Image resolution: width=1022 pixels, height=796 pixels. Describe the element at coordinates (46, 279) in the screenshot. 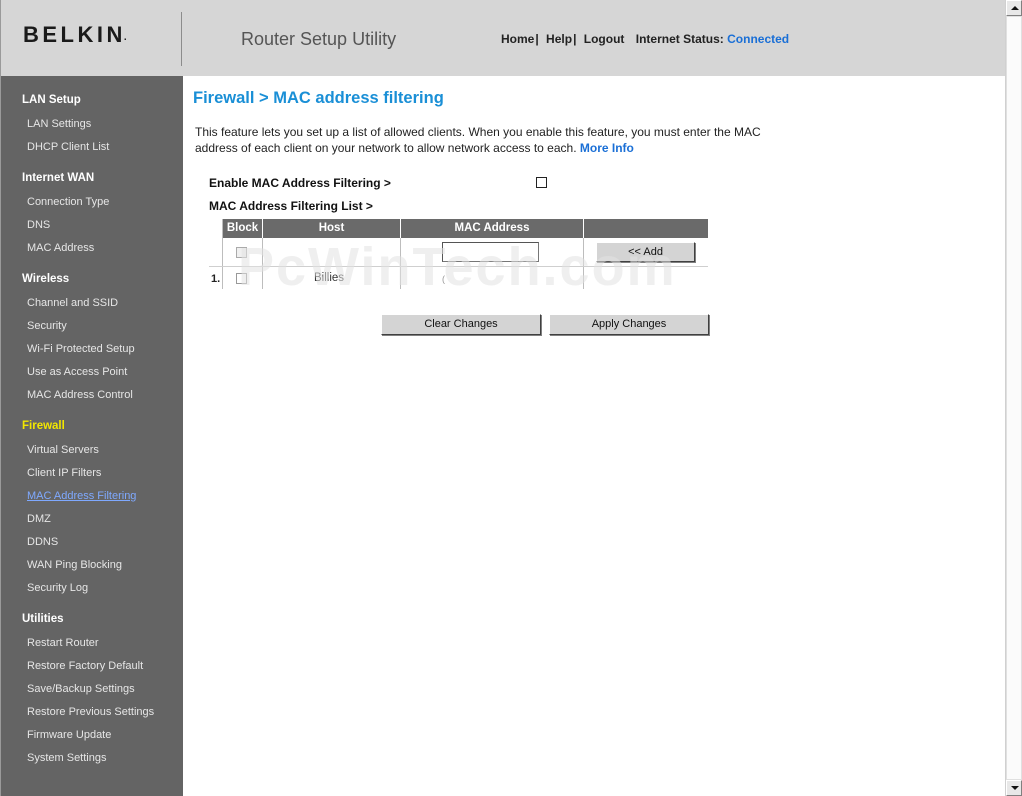

I see `section-wireless: Wireless` at that location.